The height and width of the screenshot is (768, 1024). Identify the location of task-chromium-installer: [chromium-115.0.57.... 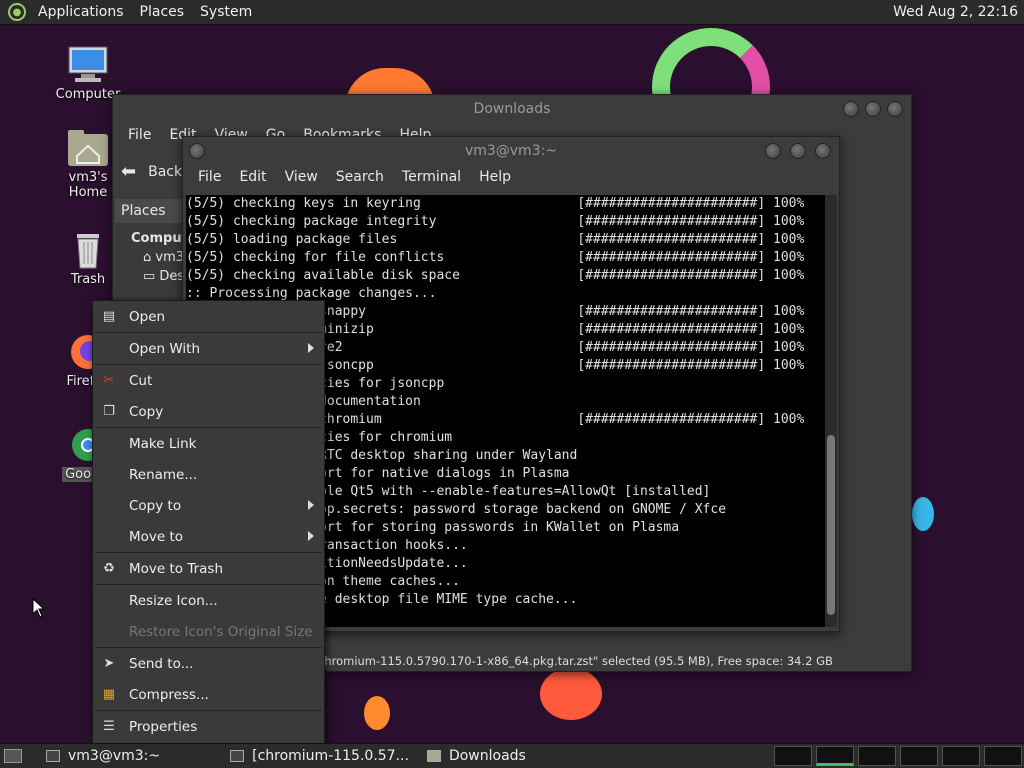
(319, 756).